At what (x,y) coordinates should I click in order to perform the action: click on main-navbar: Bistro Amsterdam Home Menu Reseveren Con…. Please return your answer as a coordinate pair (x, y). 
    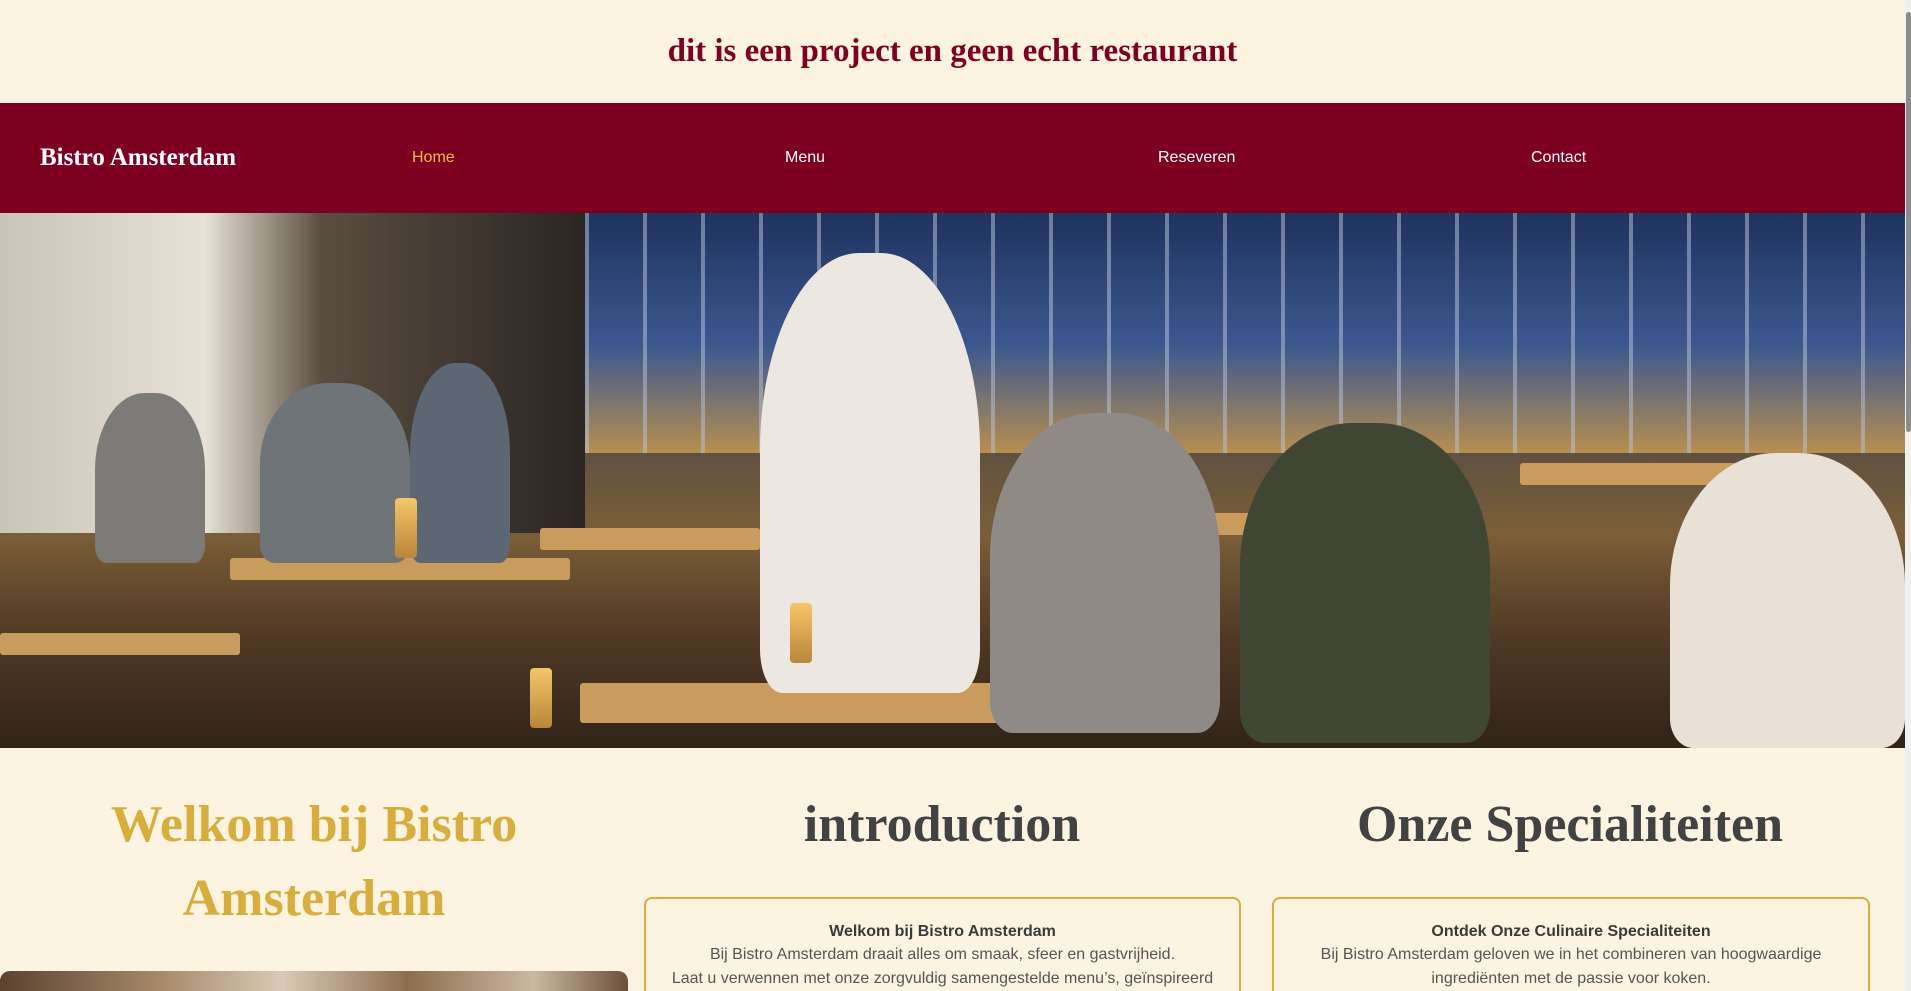
    Looking at the image, I should click on (952, 158).